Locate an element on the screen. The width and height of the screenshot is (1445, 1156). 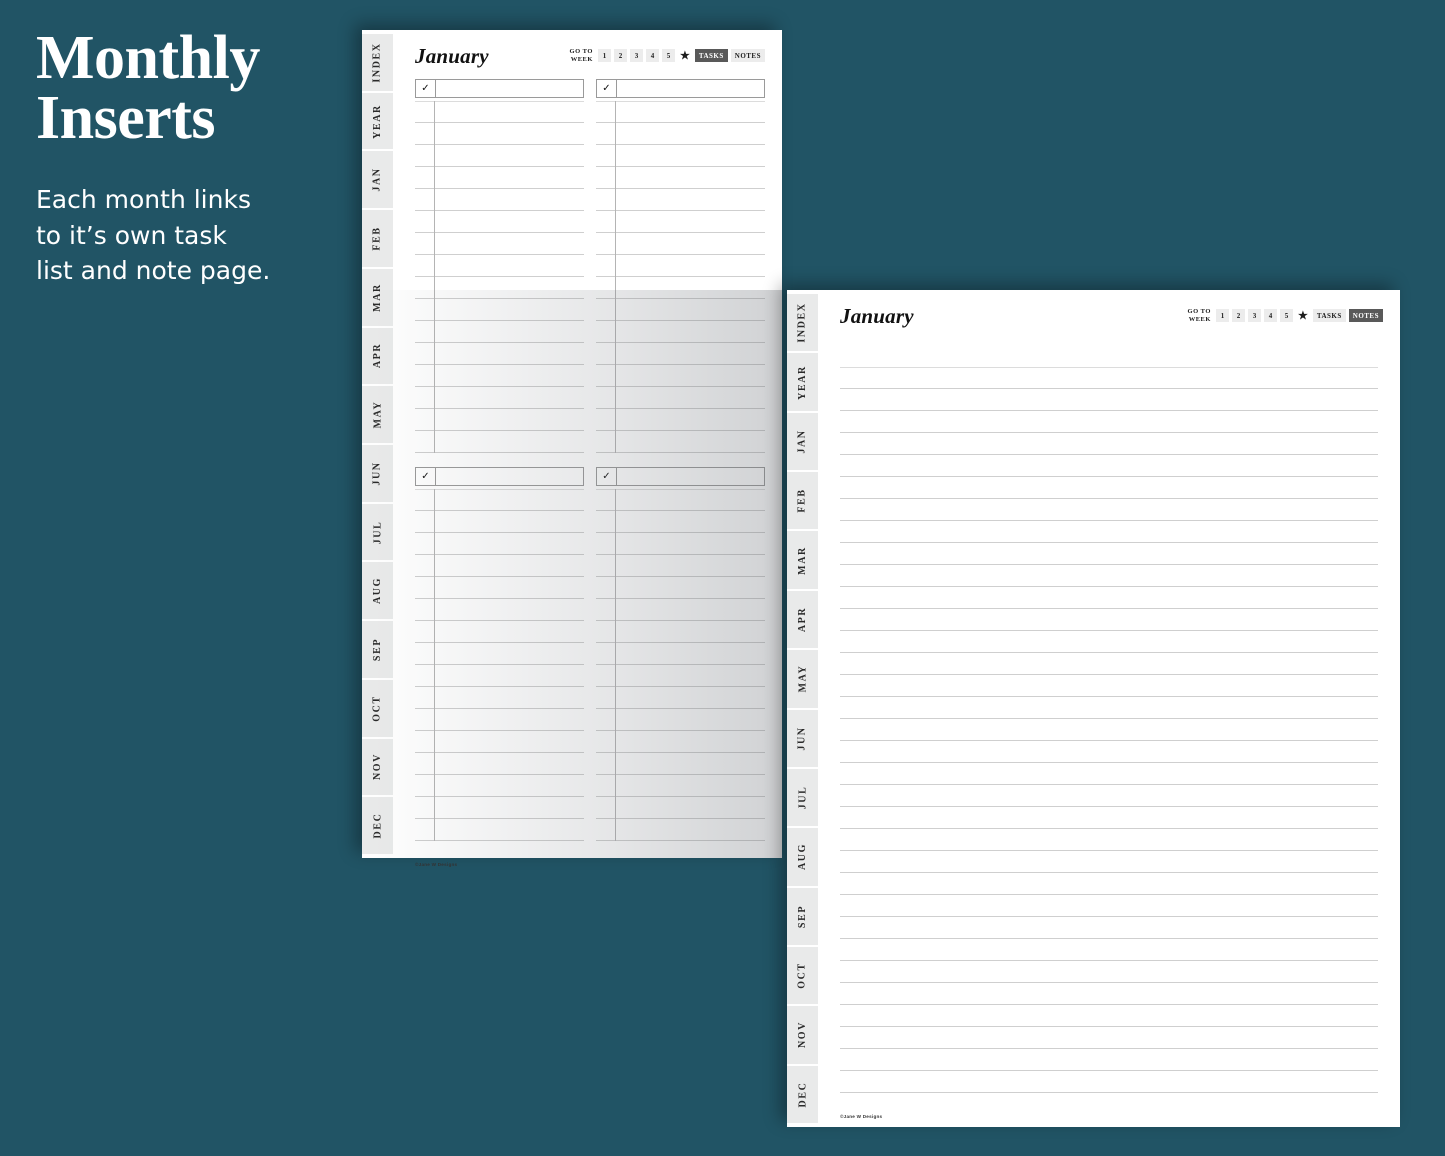
month-tab-oct: OCT is located at coordinates (377, 708).